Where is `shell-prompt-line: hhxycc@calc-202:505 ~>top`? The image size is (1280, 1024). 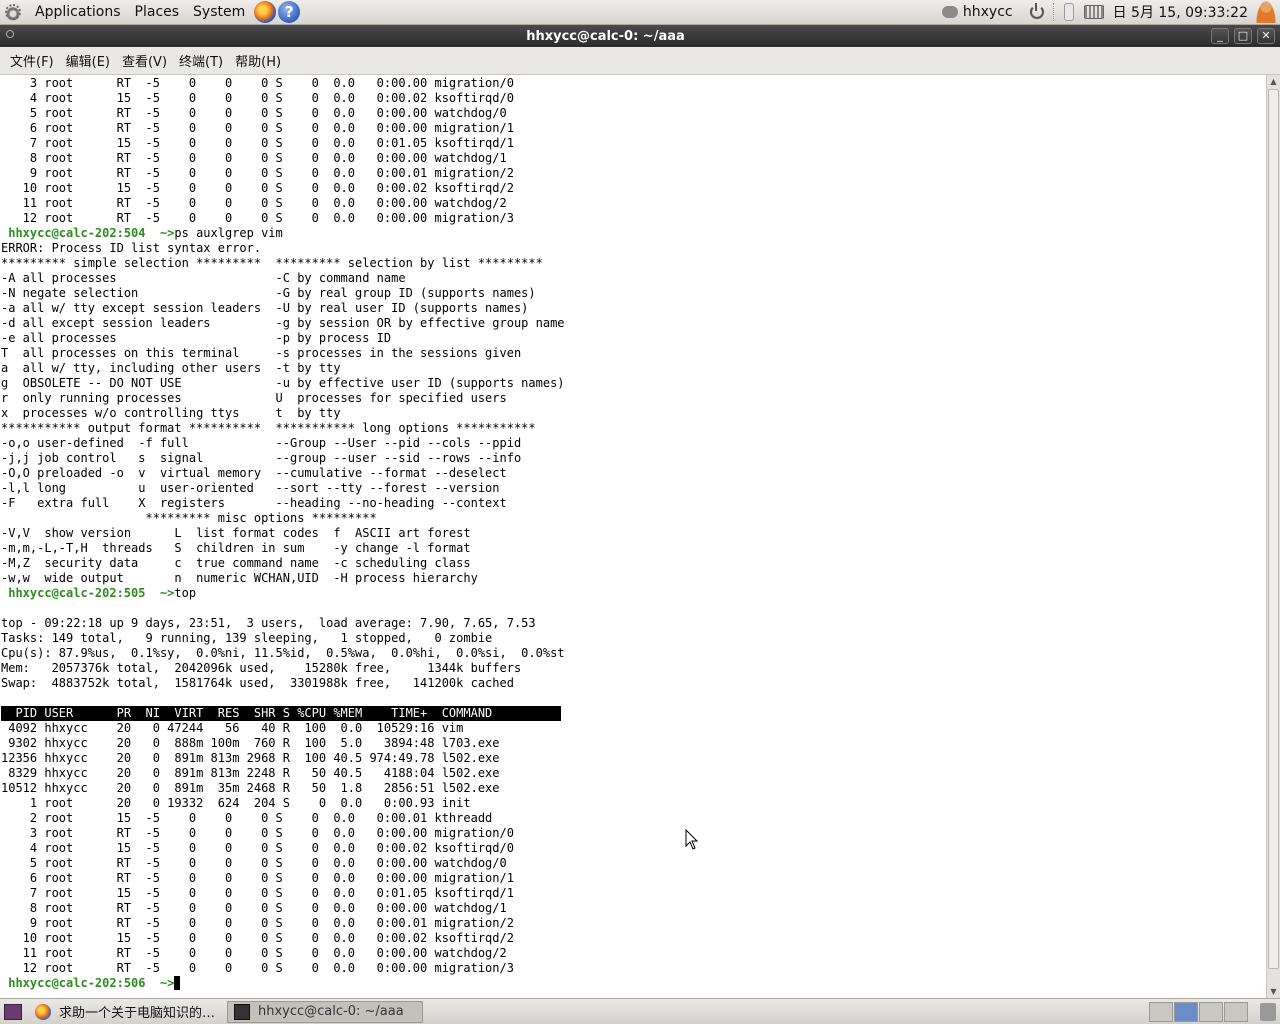
shell-prompt-line: hhxycc@calc-202:505 ~>top is located at coordinates (633, 593).